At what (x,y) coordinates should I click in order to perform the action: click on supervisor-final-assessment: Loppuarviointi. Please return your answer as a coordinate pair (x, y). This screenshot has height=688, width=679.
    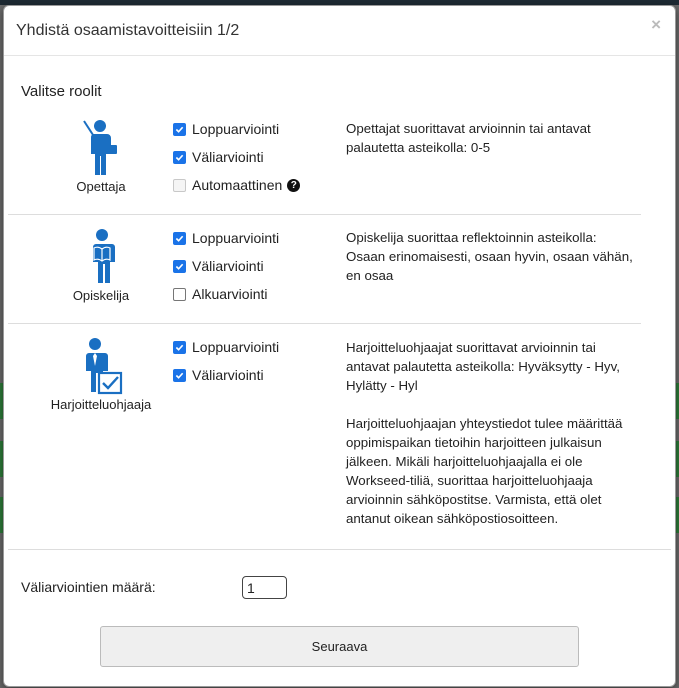
    Looking at the image, I should click on (226, 347).